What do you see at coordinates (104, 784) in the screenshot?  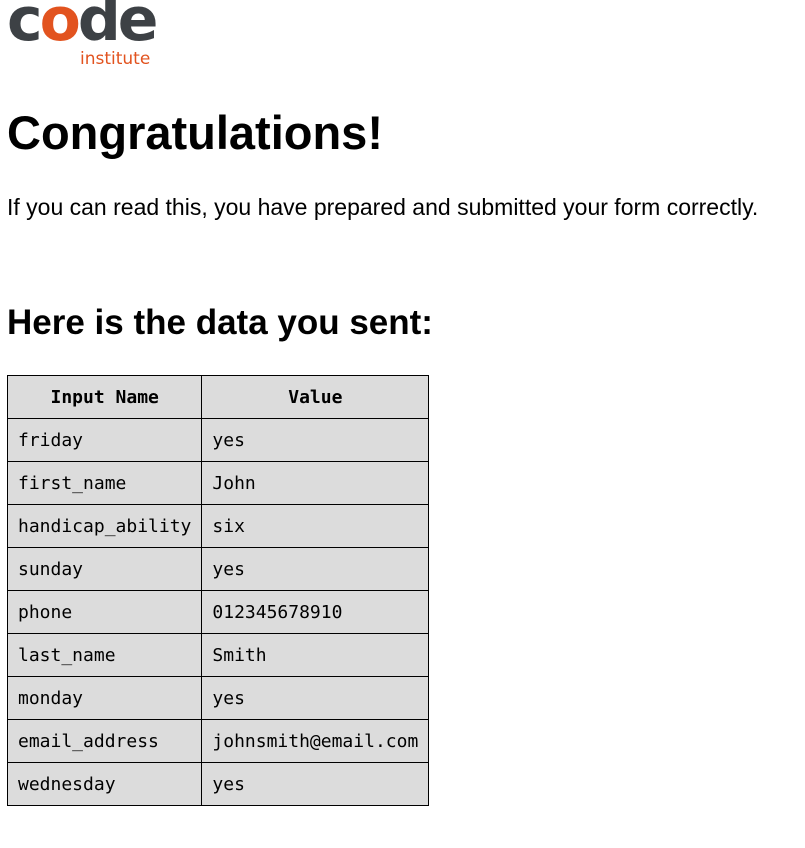 I see `input-name-cell: wednesday` at bounding box center [104, 784].